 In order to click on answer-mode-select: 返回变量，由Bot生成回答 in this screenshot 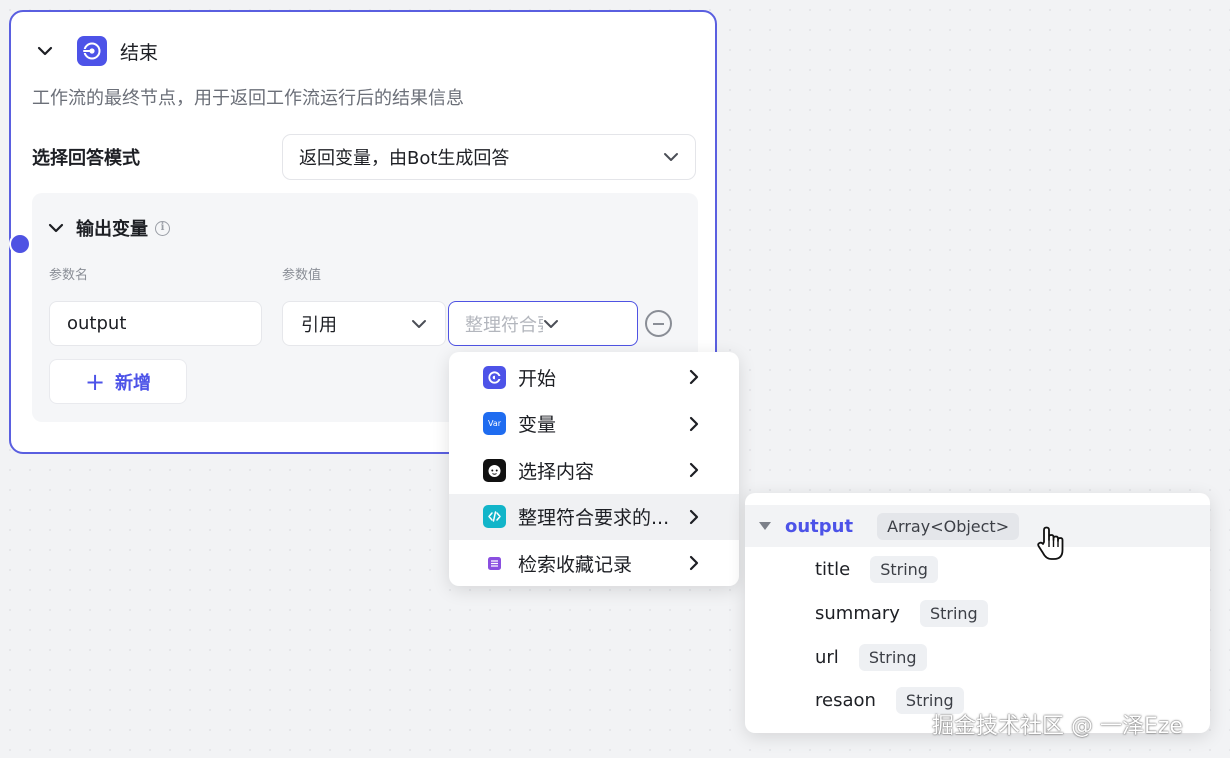, I will do `click(489, 157)`.